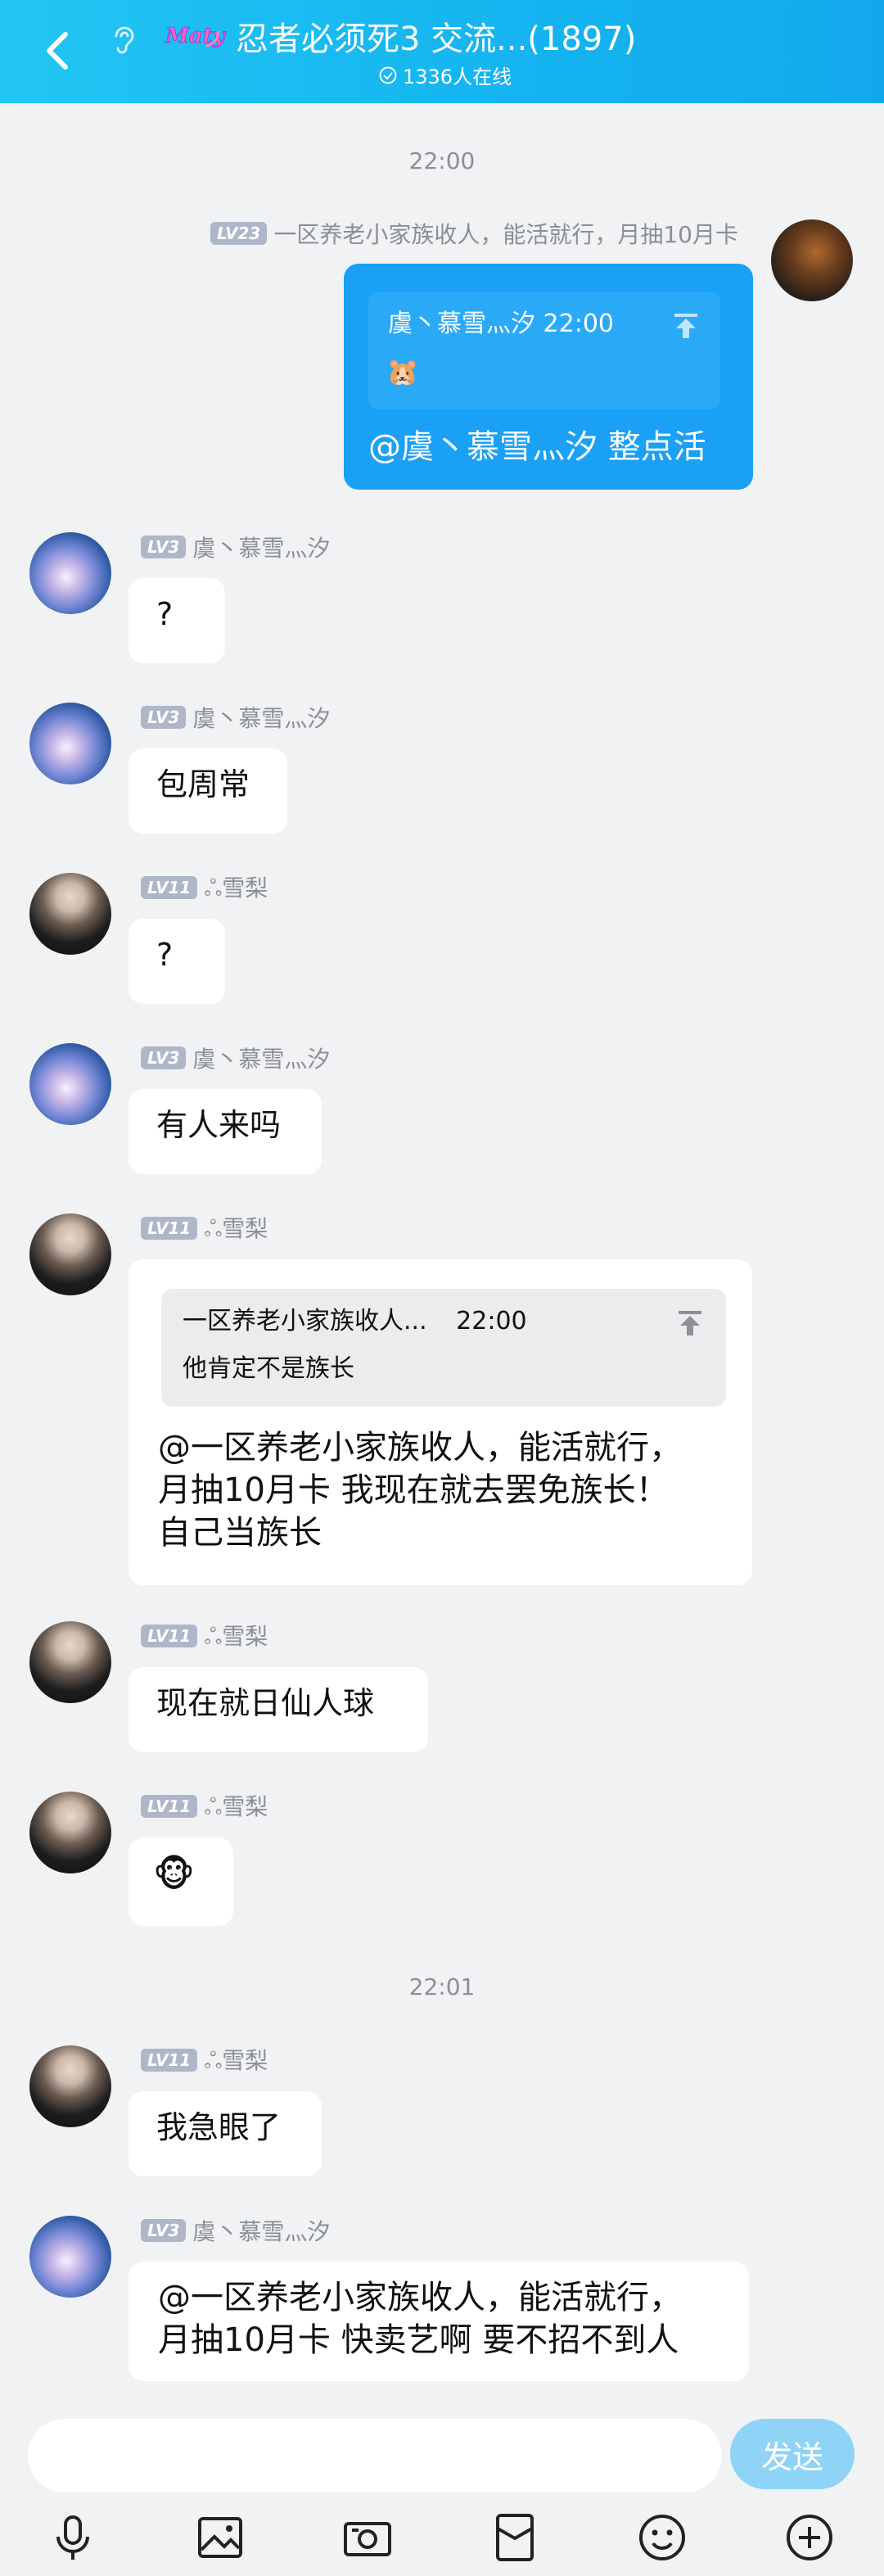 This screenshot has width=884, height=2576. I want to click on timestamp: 22:01, so click(442, 1986).